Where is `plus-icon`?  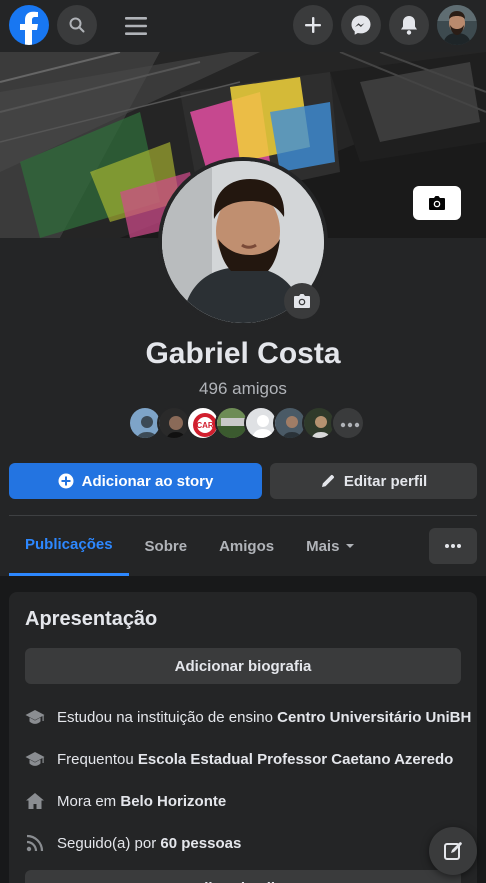 plus-icon is located at coordinates (313, 25).